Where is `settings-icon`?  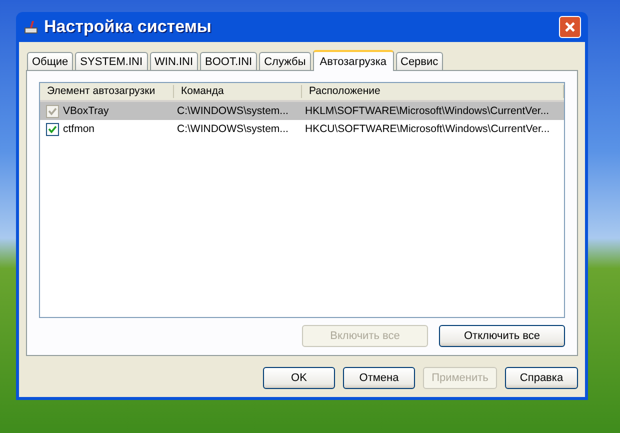 settings-icon is located at coordinates (31, 27).